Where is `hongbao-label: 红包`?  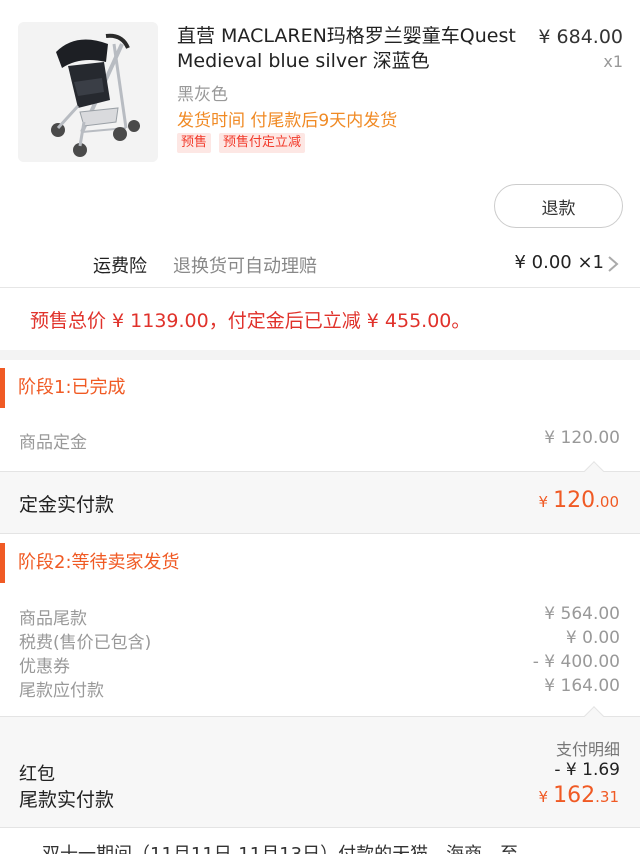
hongbao-label: 红包 is located at coordinates (37, 774).